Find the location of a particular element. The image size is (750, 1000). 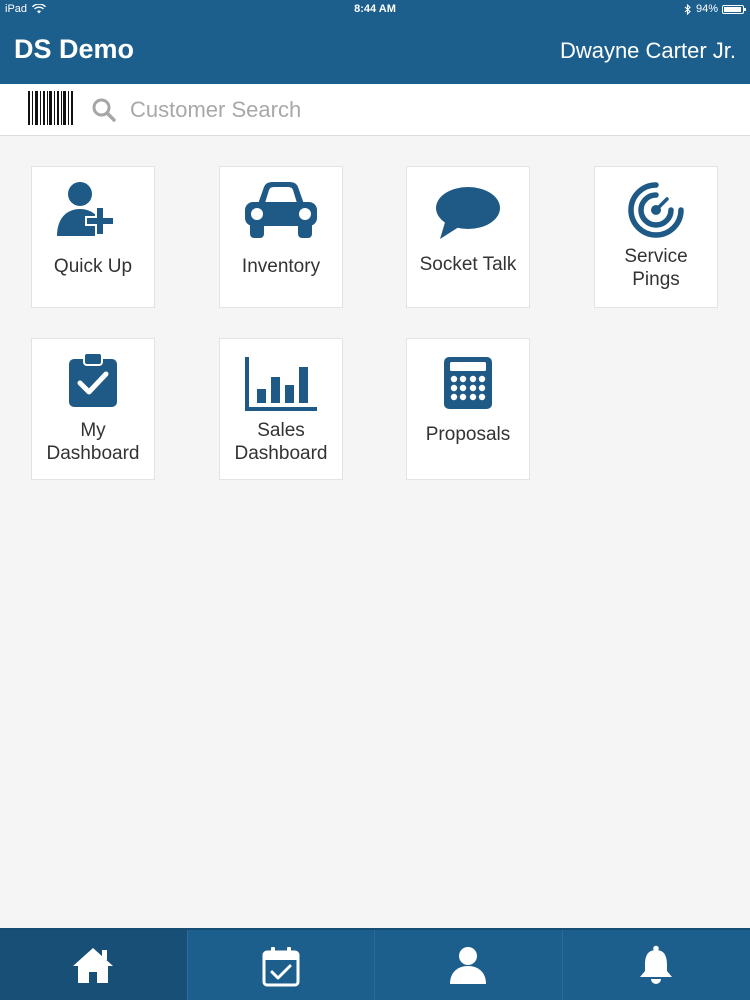

tile-label: Sales Dashboard is located at coordinates (281, 442).